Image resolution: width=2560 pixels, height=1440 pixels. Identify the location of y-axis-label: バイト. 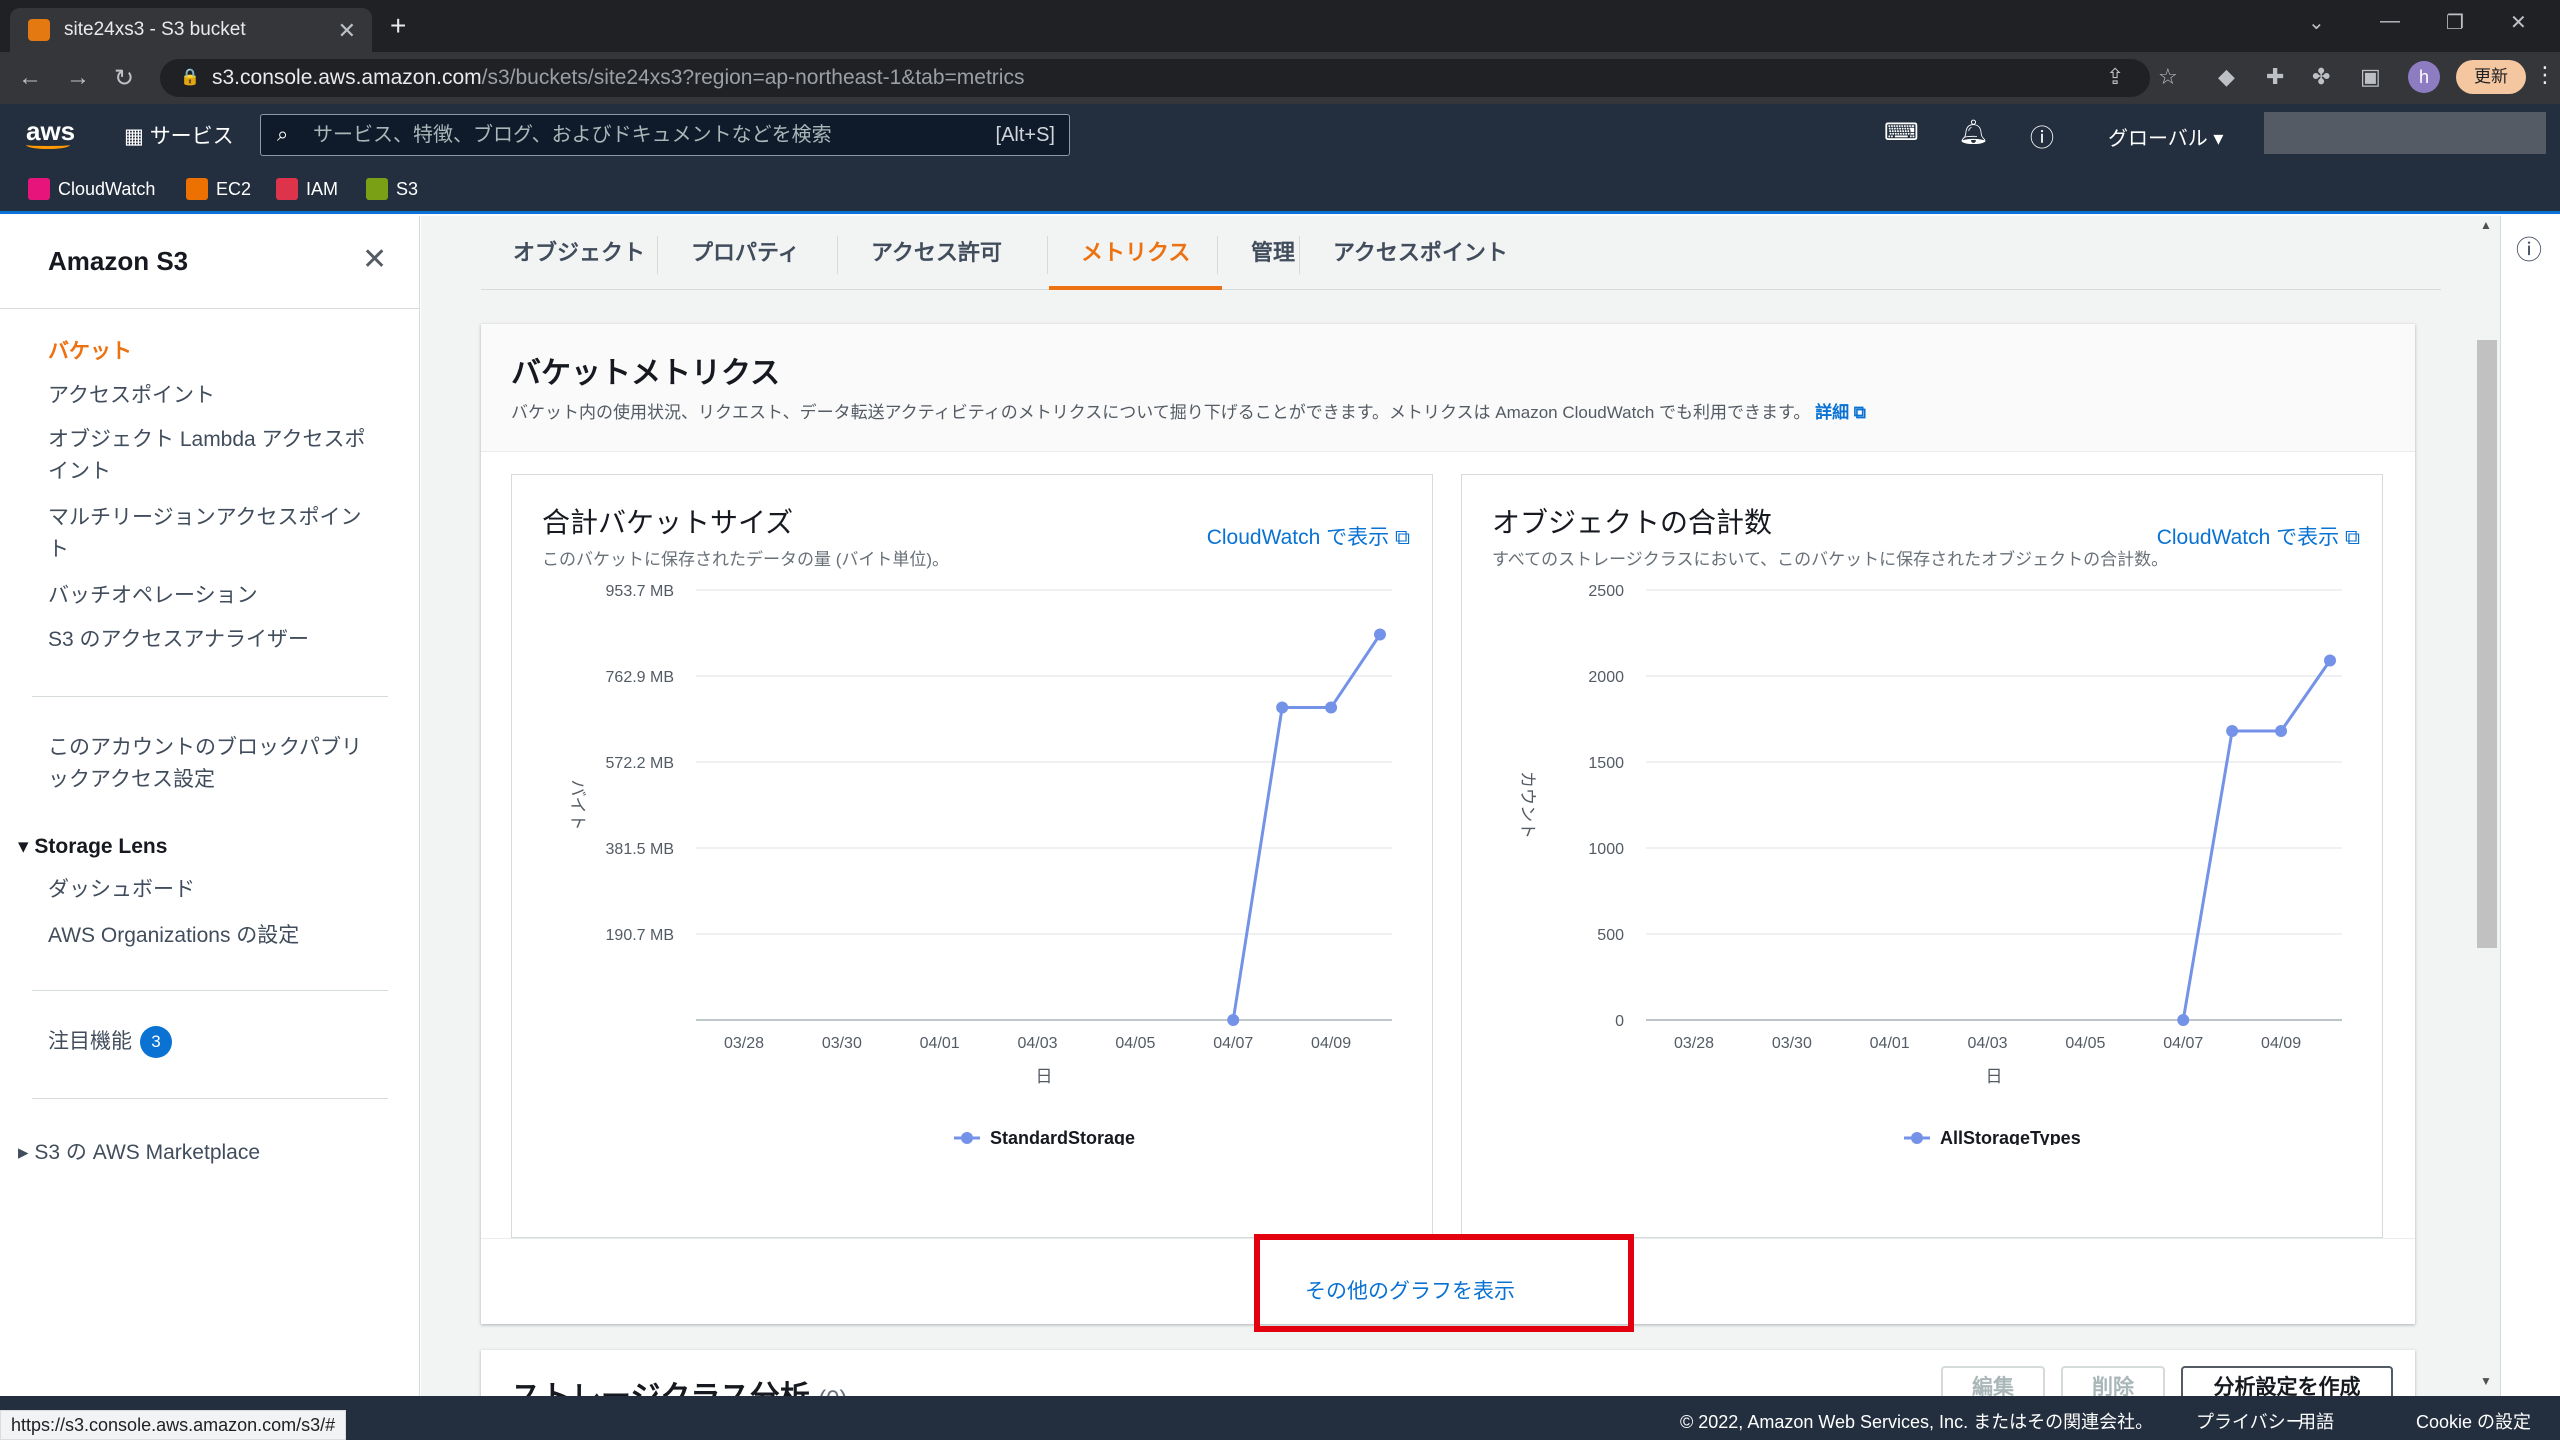
(577, 805).